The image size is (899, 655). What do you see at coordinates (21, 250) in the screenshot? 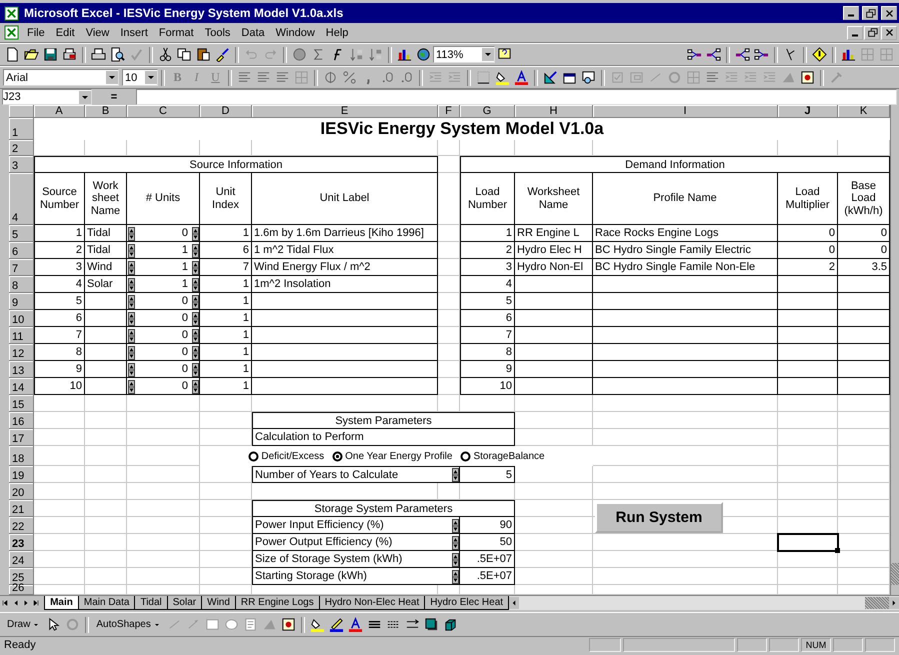
I see `row-header: 6` at bounding box center [21, 250].